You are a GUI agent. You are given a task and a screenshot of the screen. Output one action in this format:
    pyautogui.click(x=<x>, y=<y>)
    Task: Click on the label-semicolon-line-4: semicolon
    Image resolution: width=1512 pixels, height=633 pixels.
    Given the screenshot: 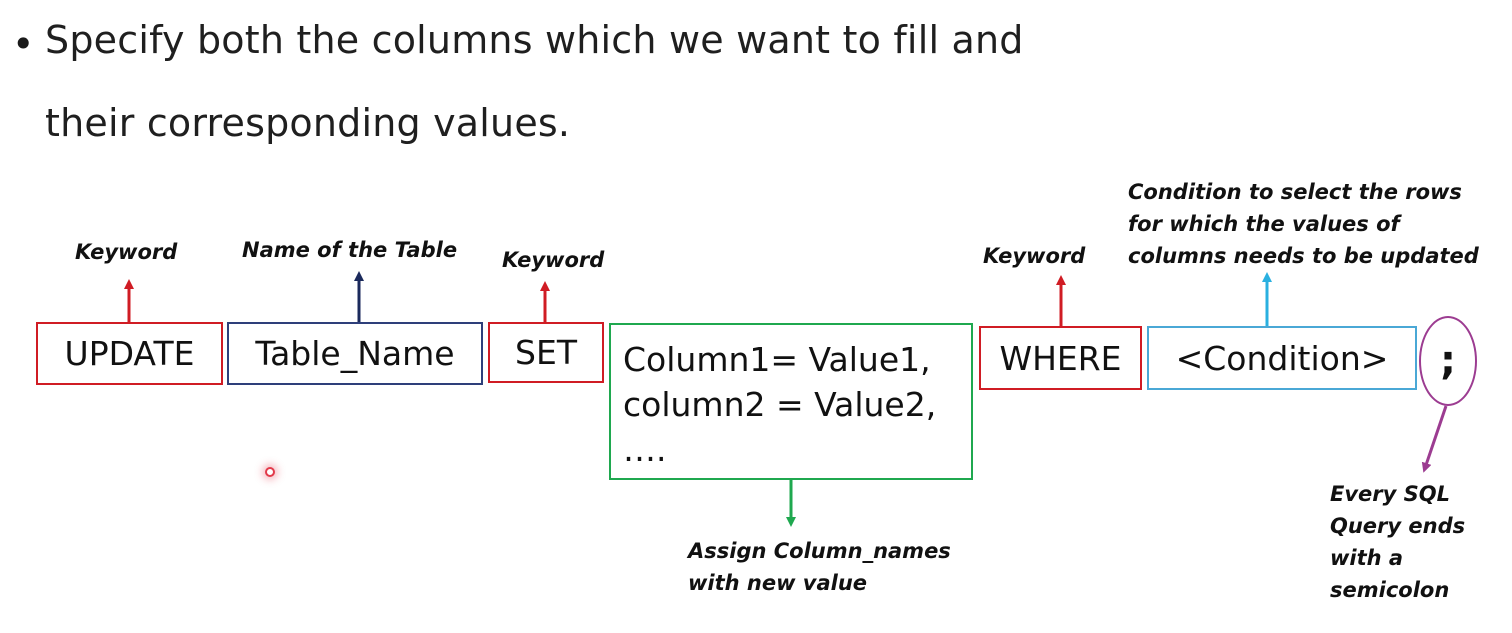 What is the action you would take?
    pyautogui.click(x=1390, y=590)
    